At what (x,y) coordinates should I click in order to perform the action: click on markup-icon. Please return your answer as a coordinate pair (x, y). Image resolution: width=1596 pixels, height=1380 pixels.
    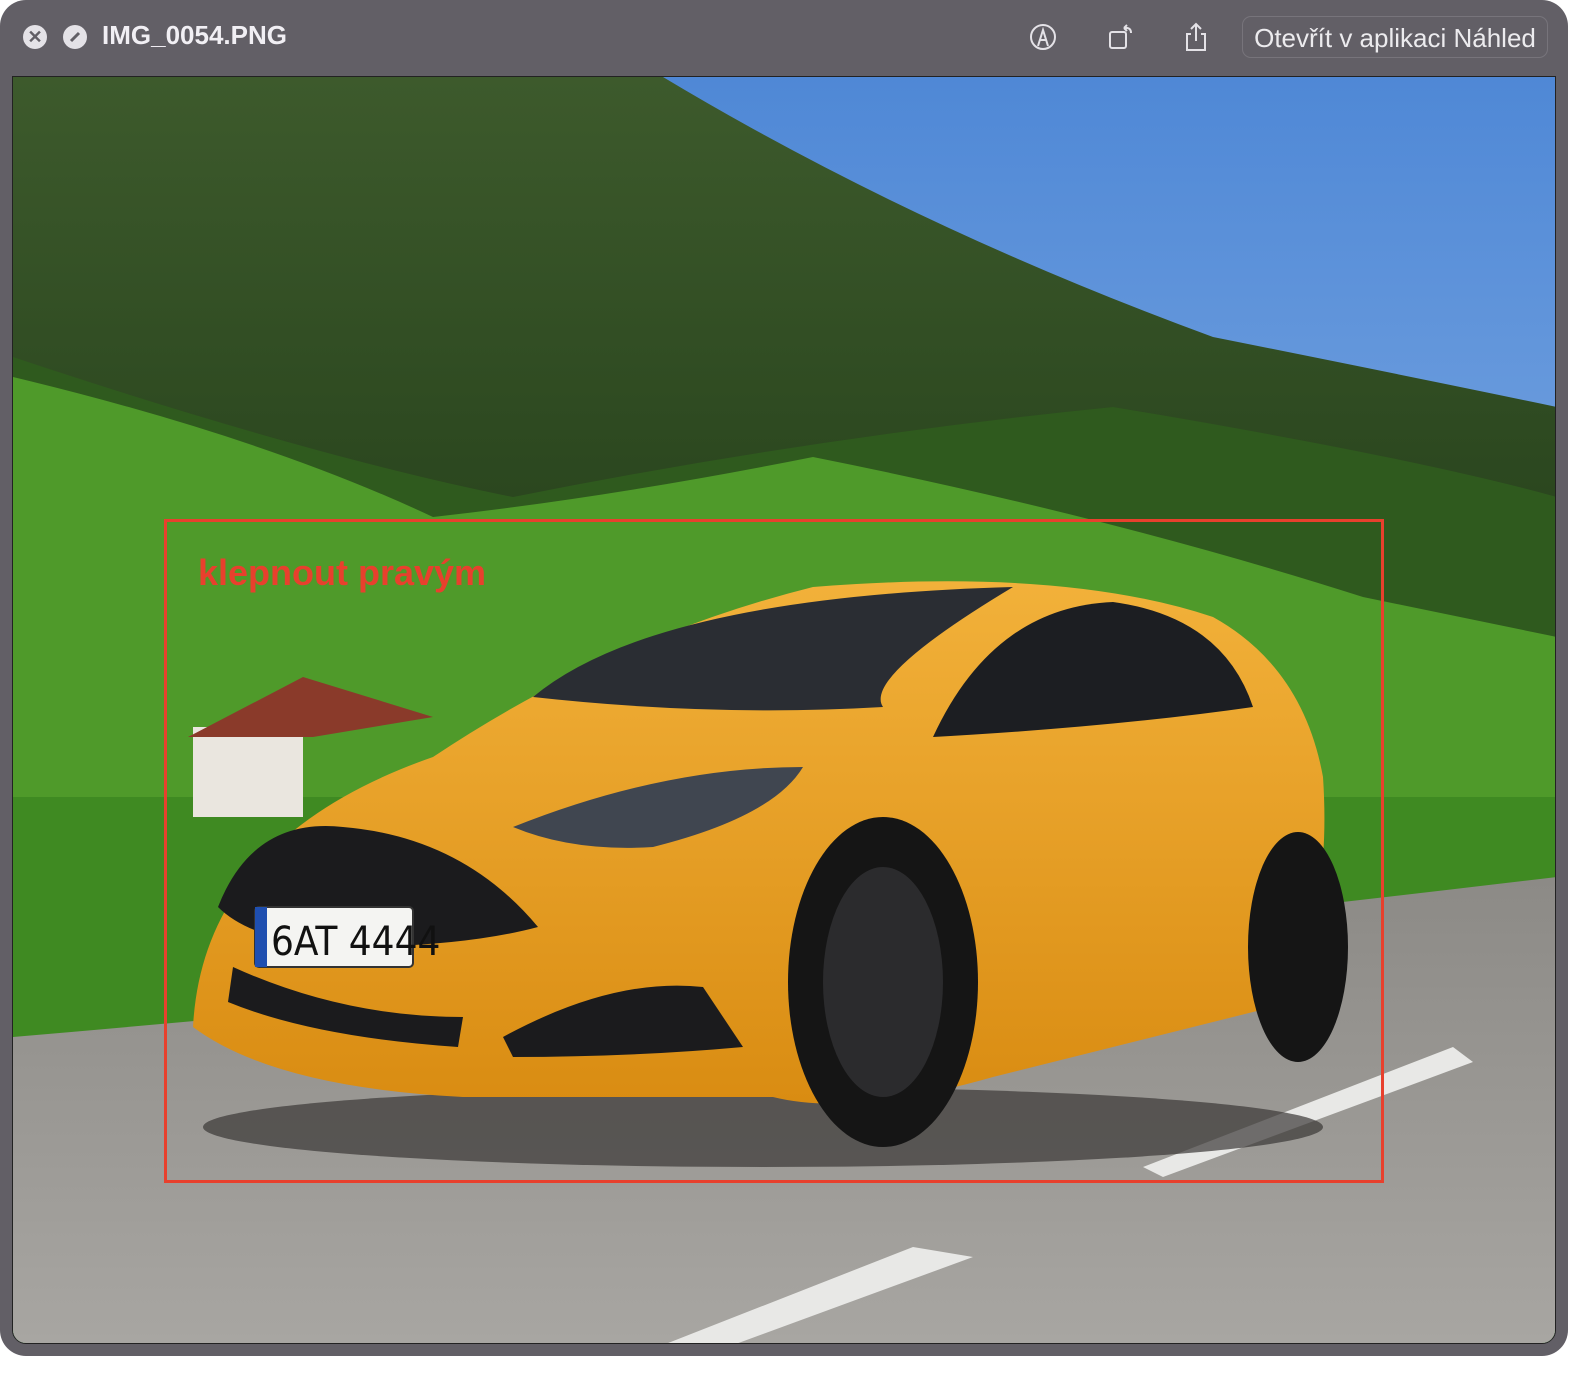
    Looking at the image, I should click on (1043, 37).